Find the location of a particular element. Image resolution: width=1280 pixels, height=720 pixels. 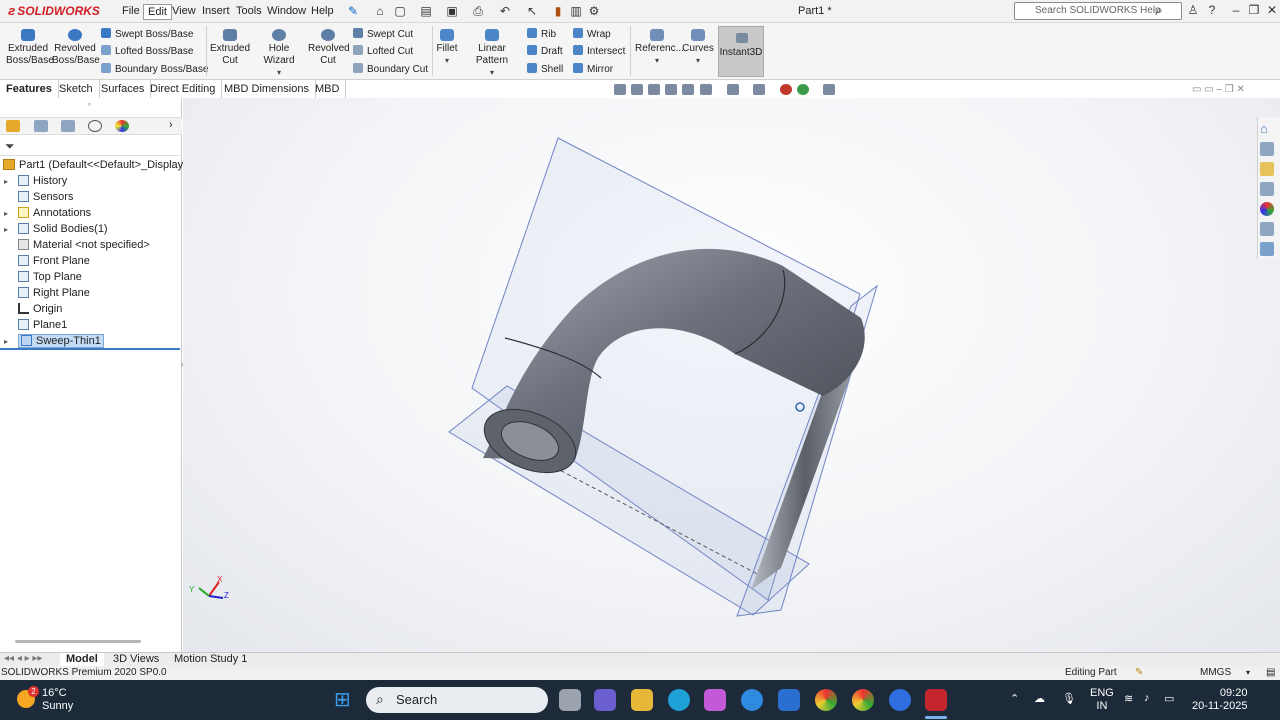

apply-scene-icon is located at coordinates (803, 89).